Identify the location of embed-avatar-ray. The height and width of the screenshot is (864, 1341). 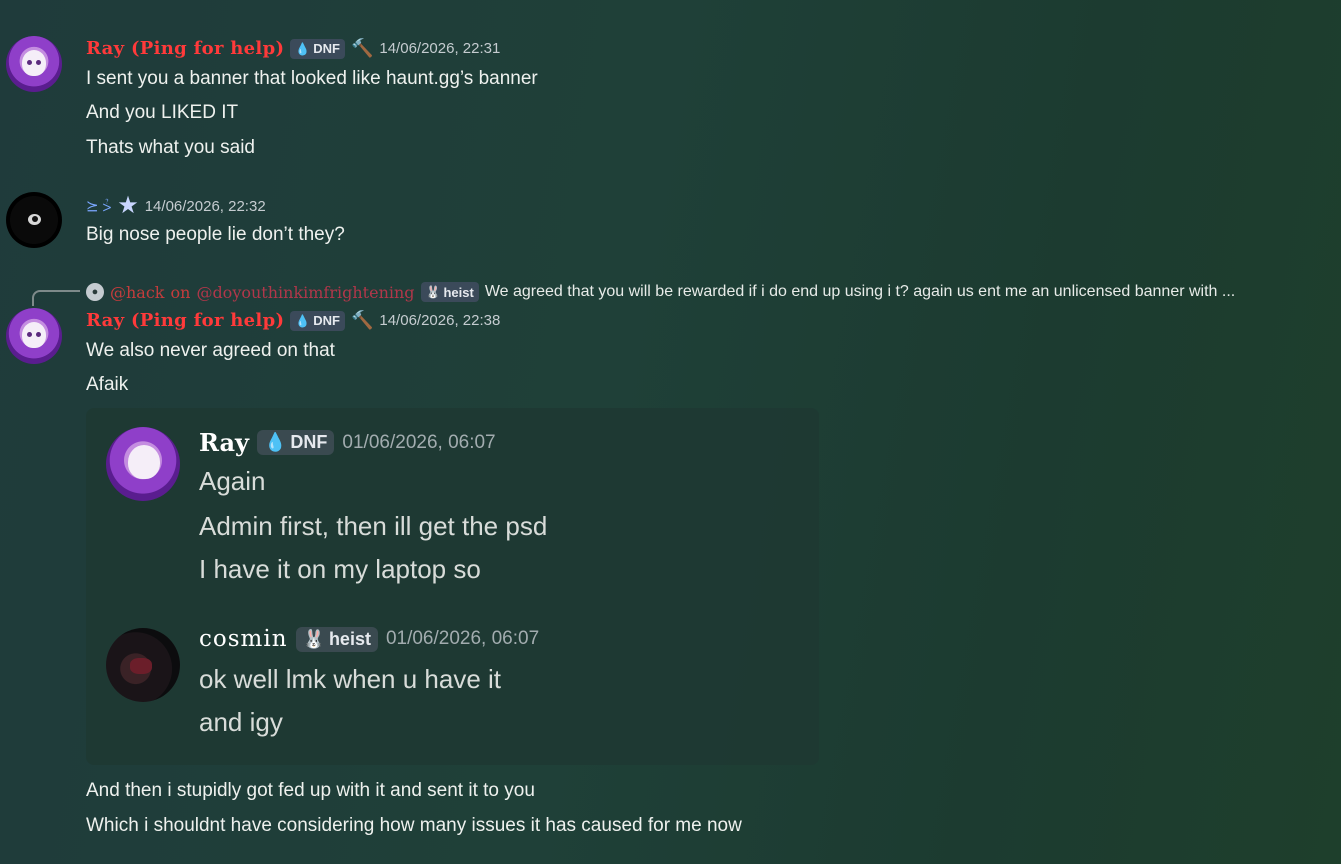
(143, 464).